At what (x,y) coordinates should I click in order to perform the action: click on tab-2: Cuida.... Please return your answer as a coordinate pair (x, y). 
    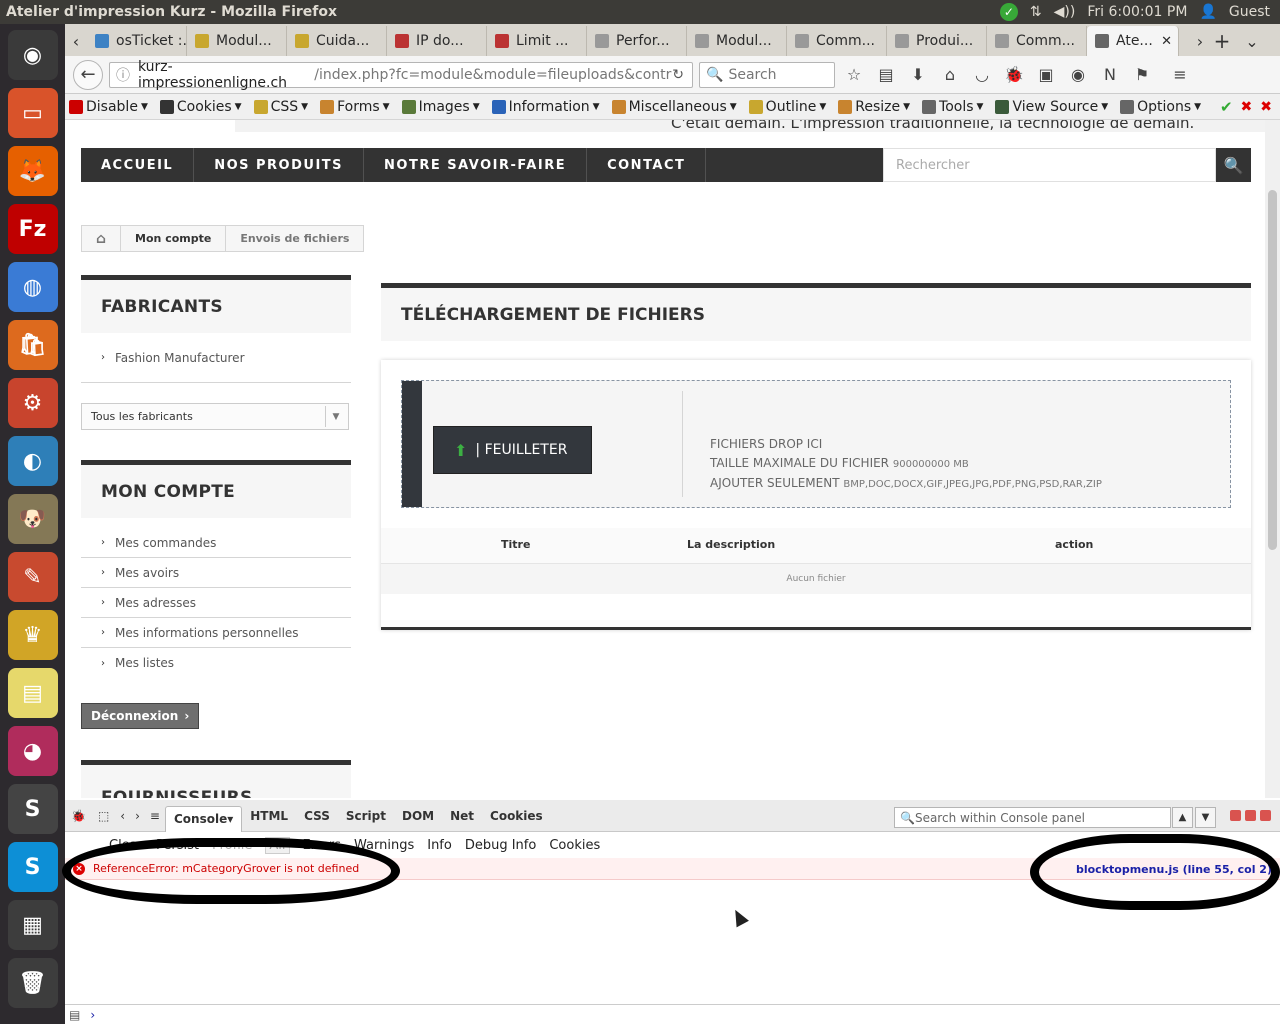
    Looking at the image, I should click on (337, 41).